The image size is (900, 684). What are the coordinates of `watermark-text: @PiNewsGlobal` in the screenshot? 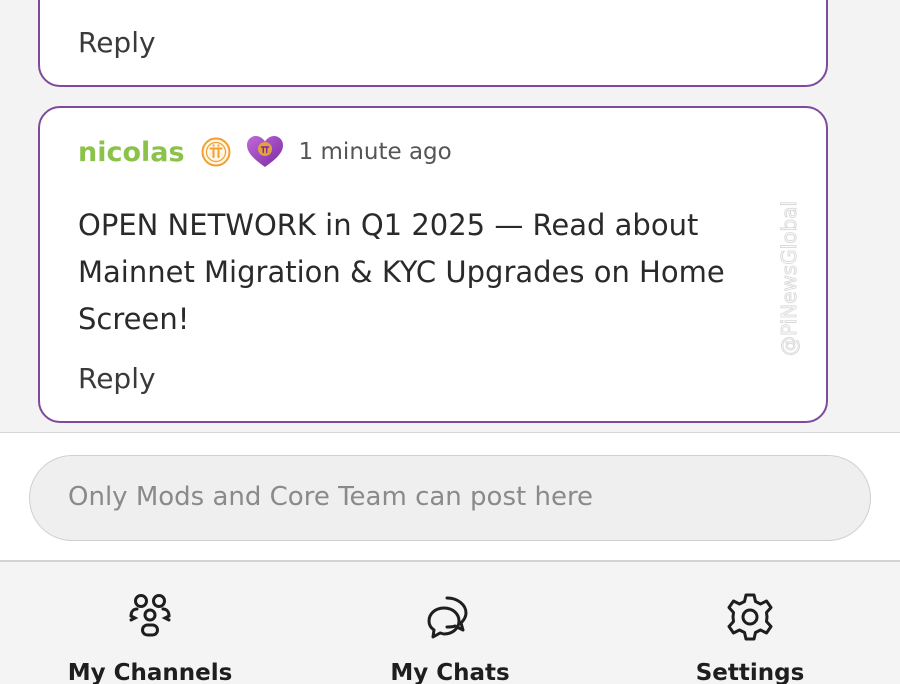 It's located at (789, 278).